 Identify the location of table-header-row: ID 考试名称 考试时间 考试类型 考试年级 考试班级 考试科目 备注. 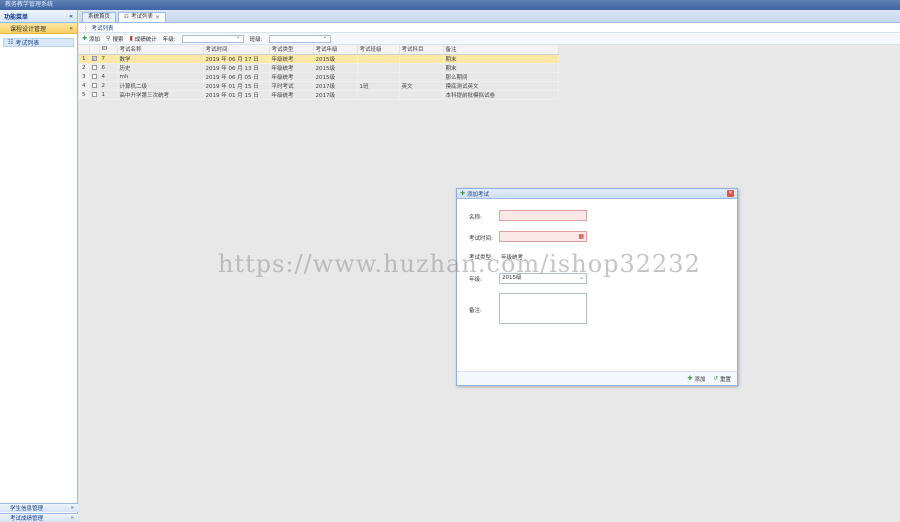
(319, 50).